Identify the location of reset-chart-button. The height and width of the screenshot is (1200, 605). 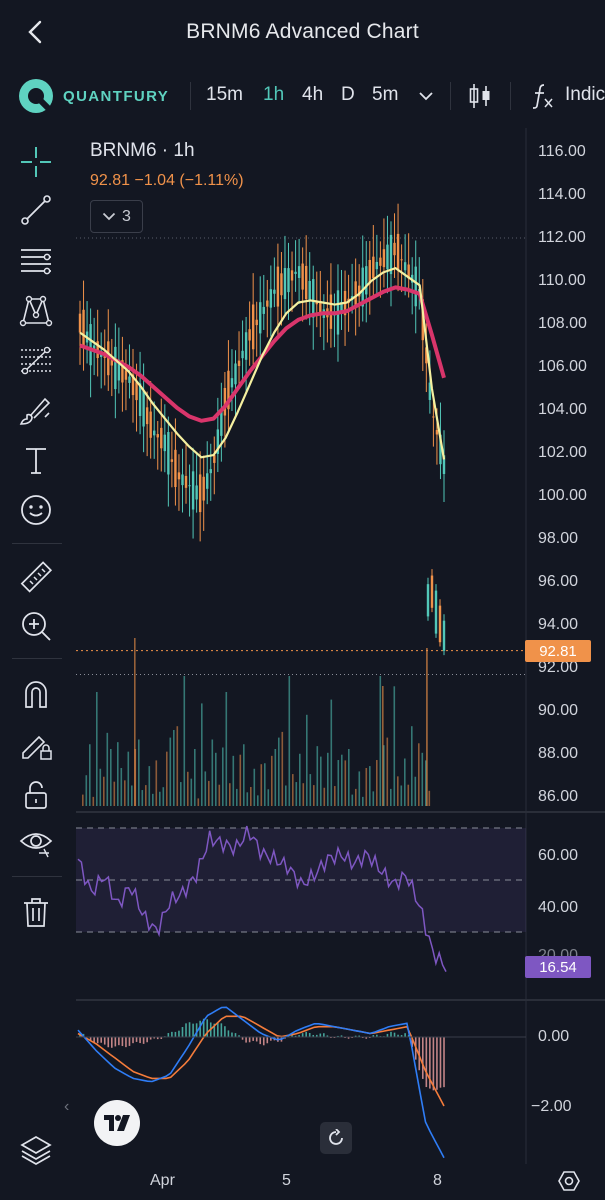
(336, 1138).